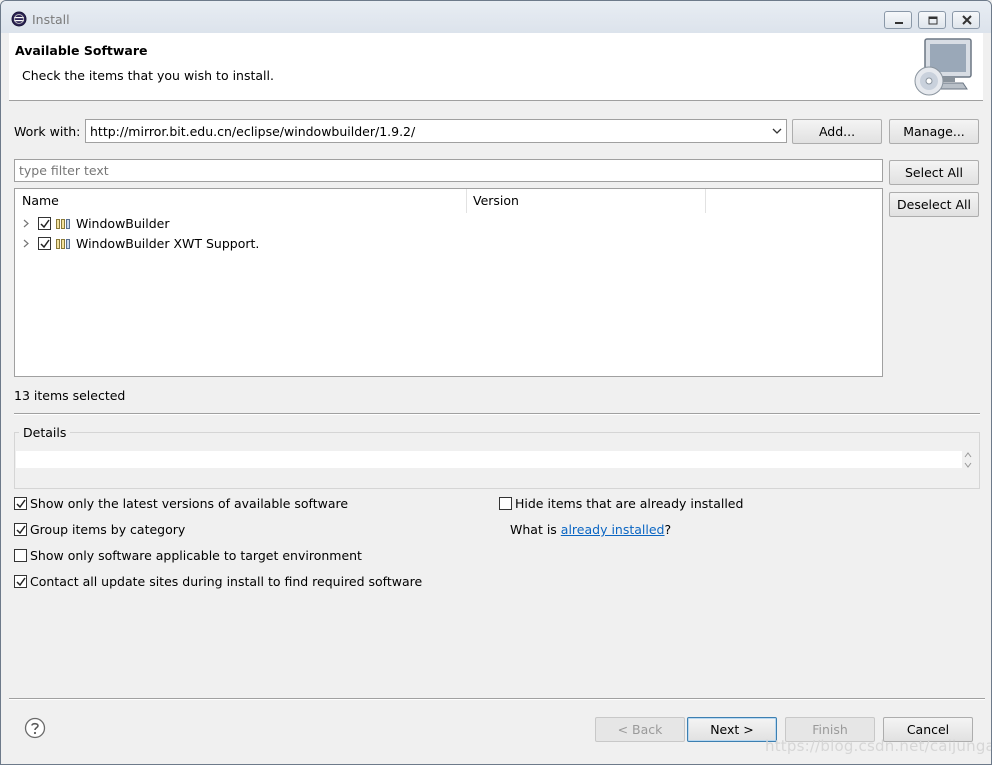  I want to click on already-installed-link: already installed, so click(613, 529).